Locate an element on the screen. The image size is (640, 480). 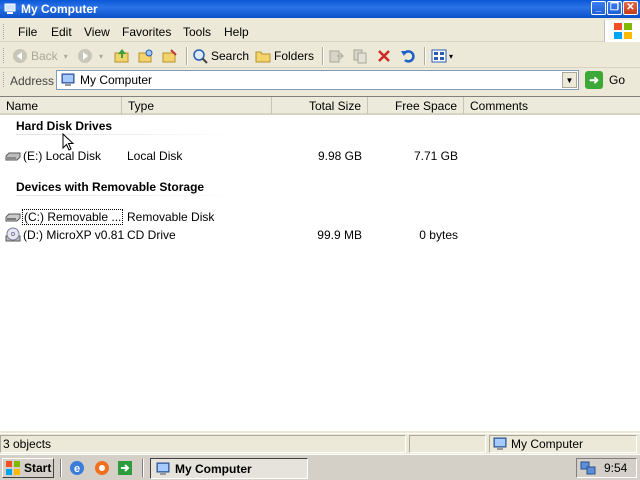
show-desktop-icon is located at coordinates (125, 468).